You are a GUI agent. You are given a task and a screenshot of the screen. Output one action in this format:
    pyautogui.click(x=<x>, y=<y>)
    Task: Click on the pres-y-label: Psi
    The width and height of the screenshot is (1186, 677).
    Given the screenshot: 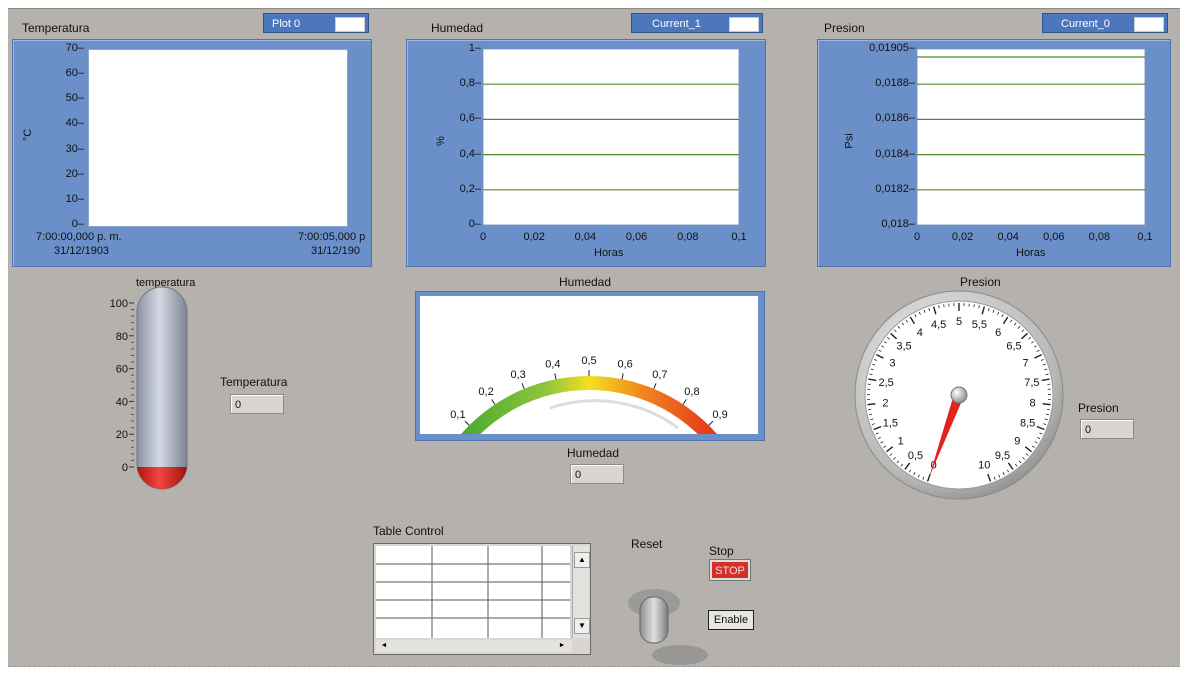 What is the action you would take?
    pyautogui.click(x=849, y=141)
    